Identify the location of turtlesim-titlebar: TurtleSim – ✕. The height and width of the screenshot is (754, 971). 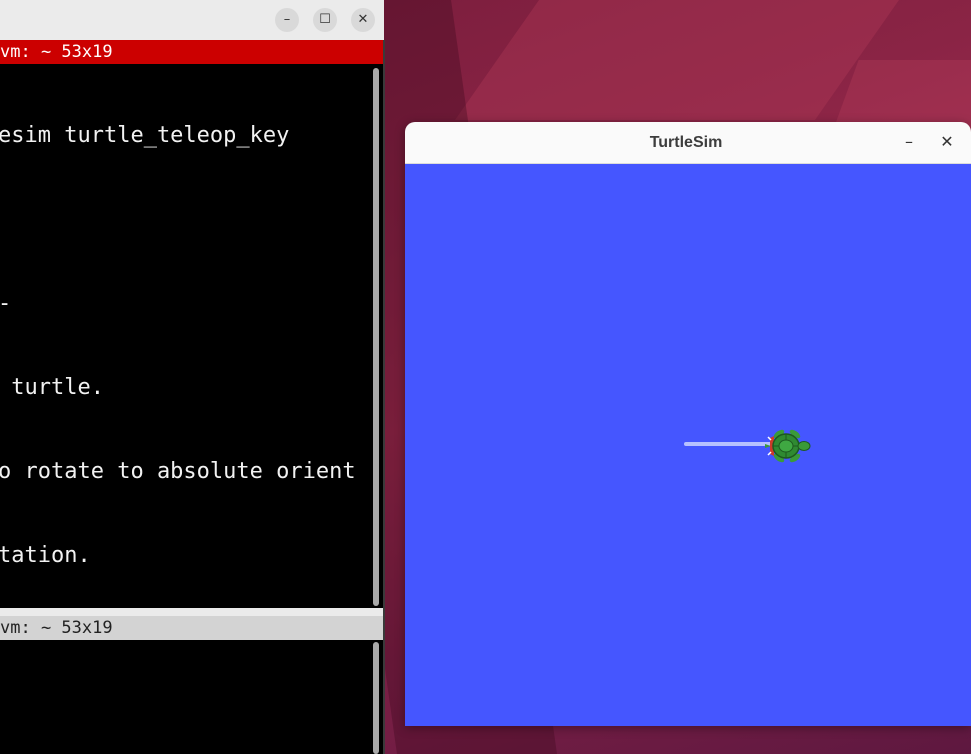
(688, 143).